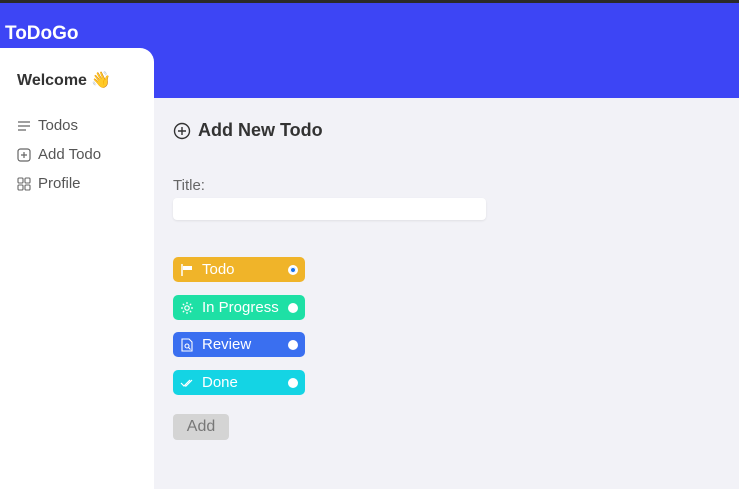 Image resolution: width=739 pixels, height=489 pixels. Describe the element at coordinates (293, 383) in the screenshot. I see `status-radio-done` at that location.